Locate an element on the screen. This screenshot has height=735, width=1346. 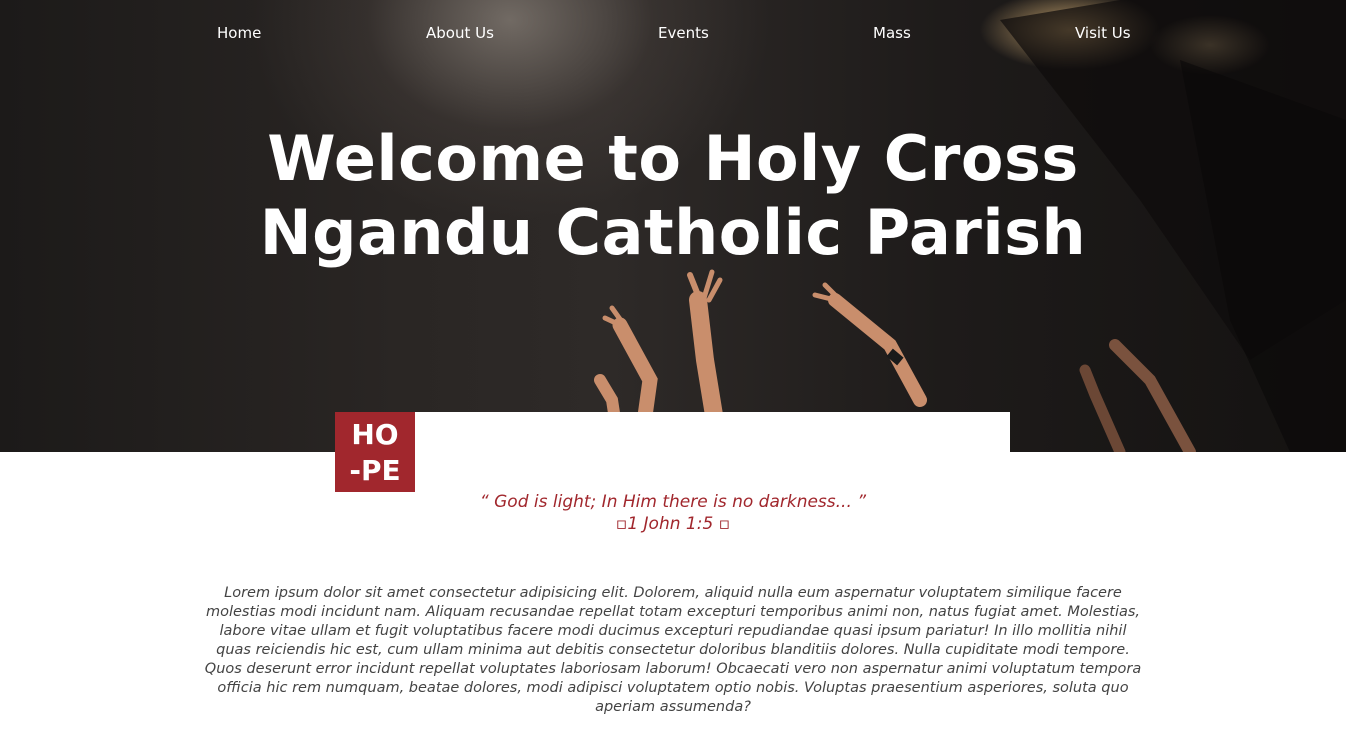
nav-events: Events is located at coordinates (683, 33).